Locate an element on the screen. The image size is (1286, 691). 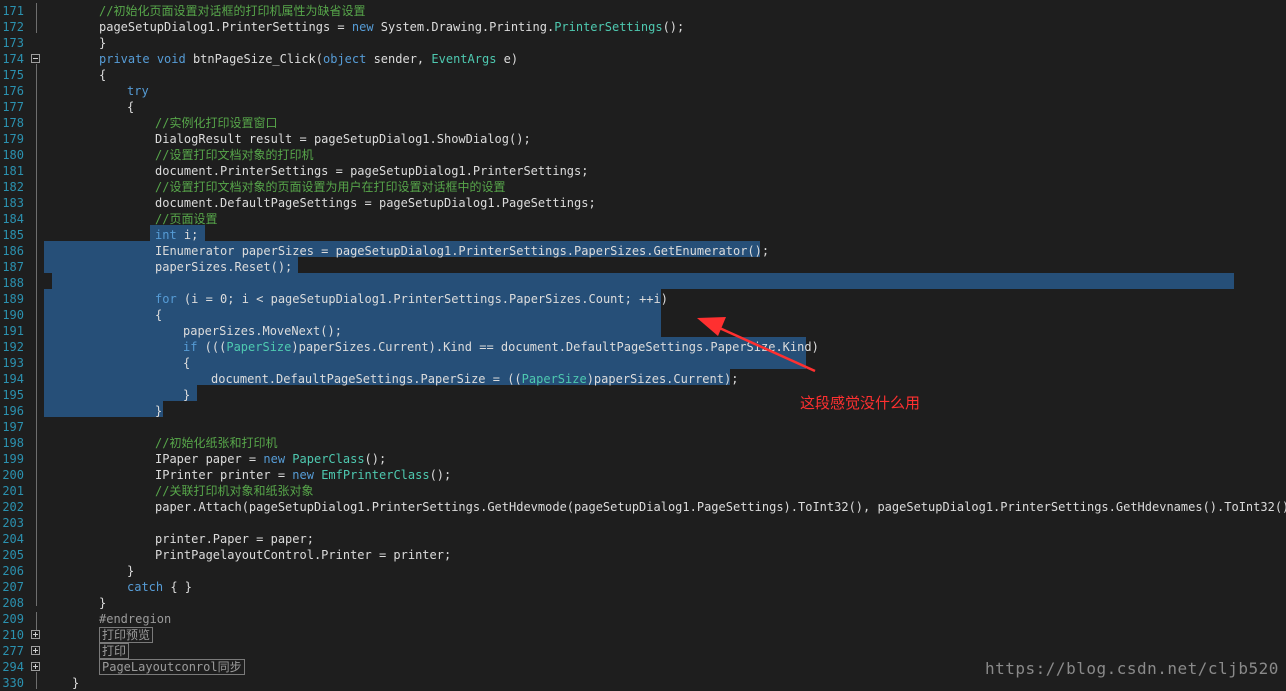
arrow-icon is located at coordinates (756, 345).